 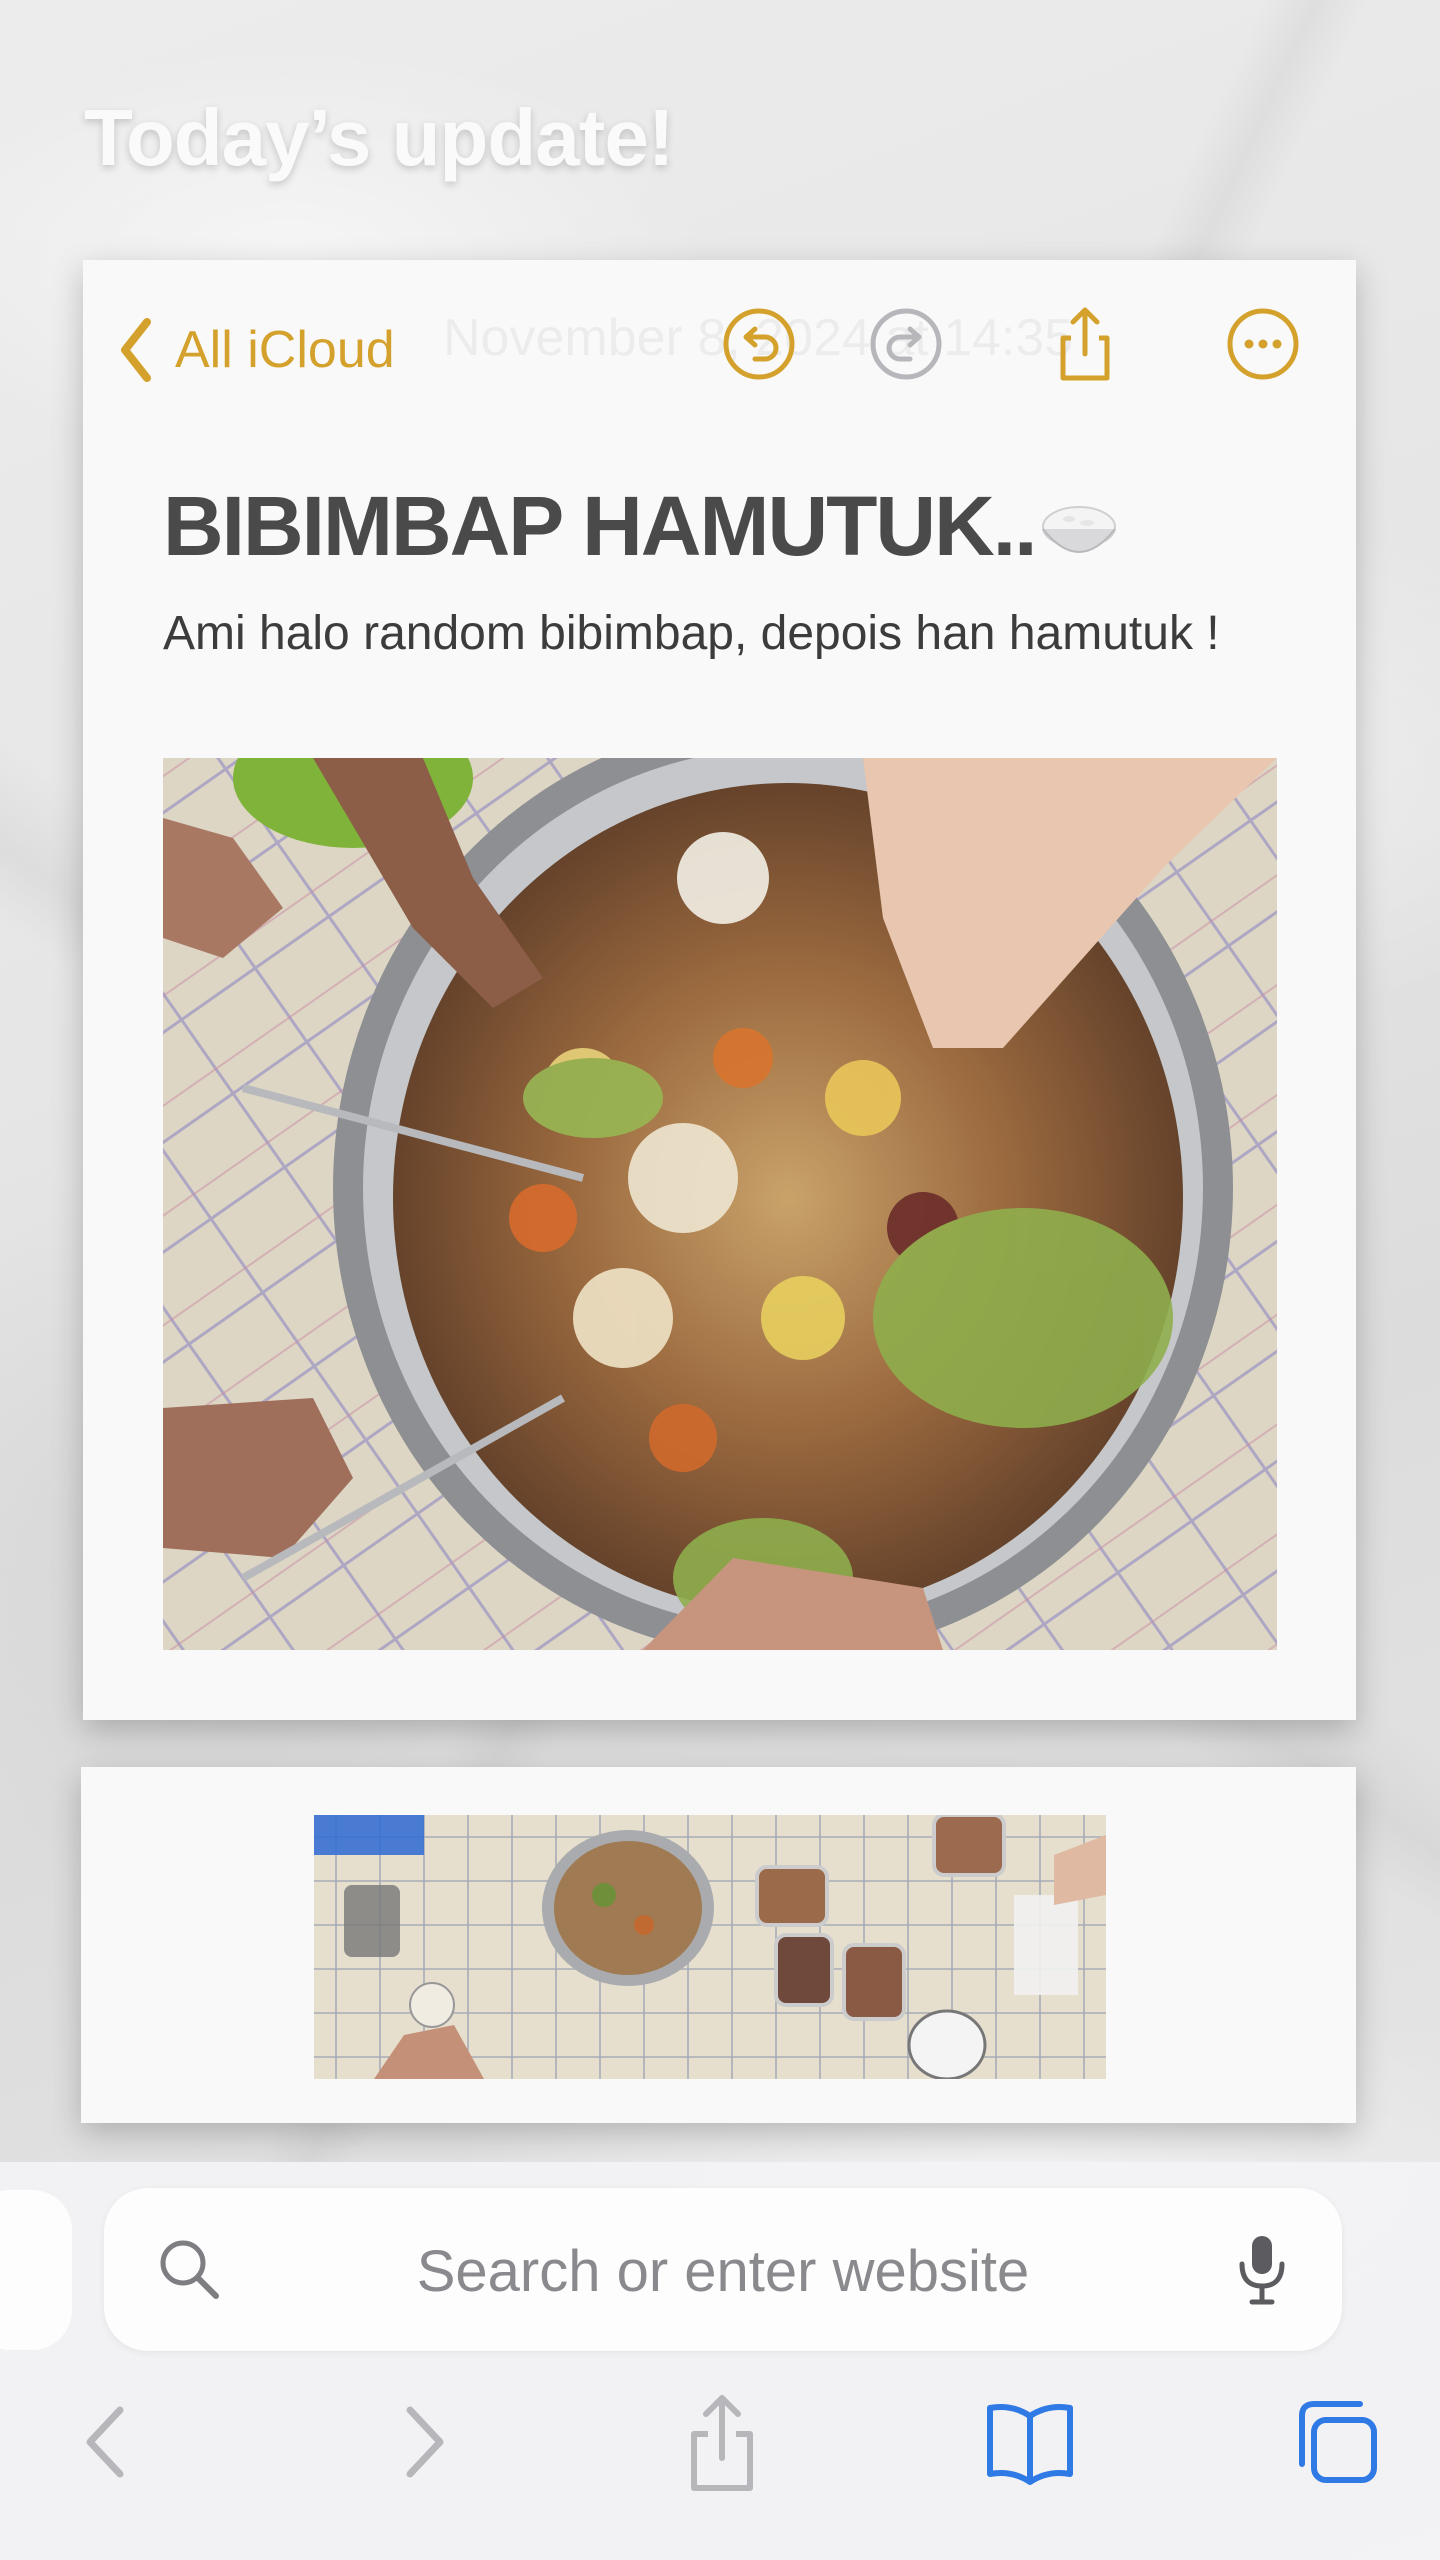 What do you see at coordinates (600, 526) in the screenshot?
I see `note-title-text: BIBIMBAP HAMUTUK..` at bounding box center [600, 526].